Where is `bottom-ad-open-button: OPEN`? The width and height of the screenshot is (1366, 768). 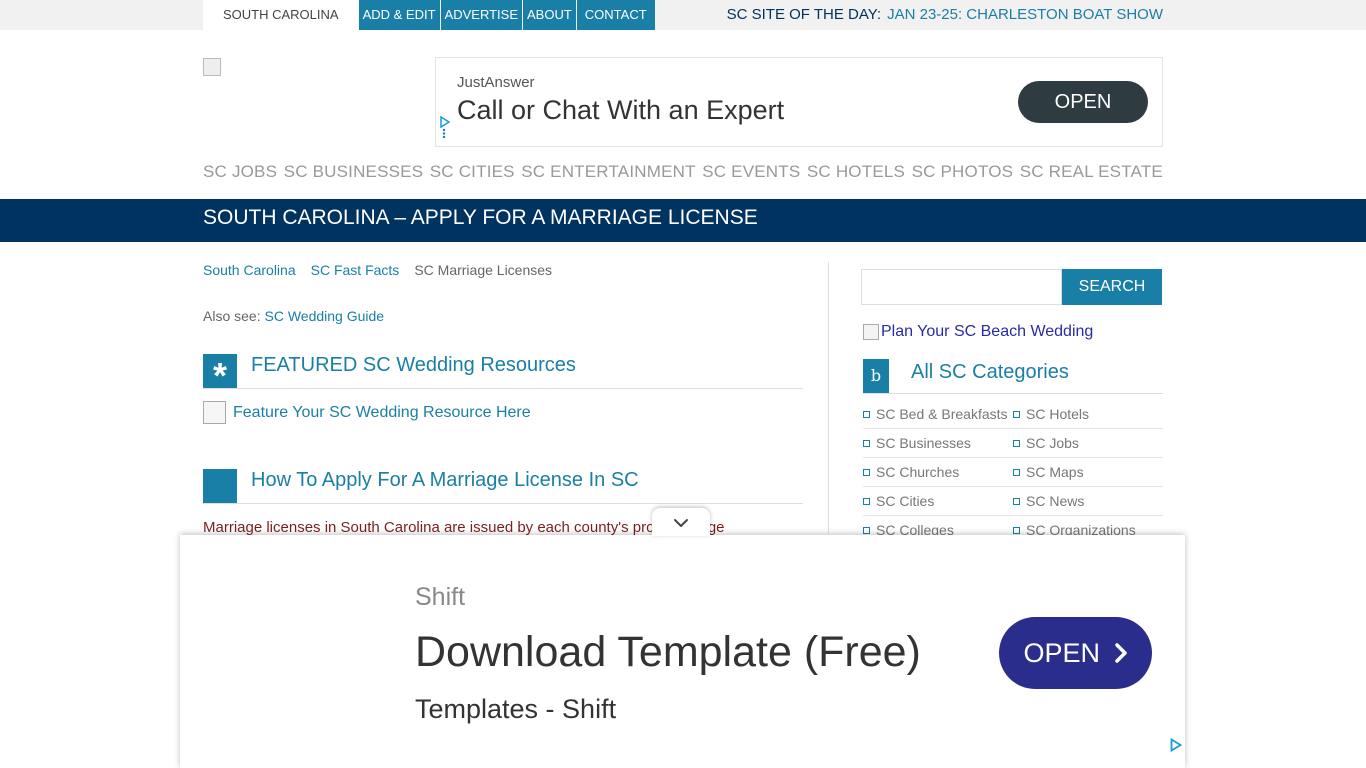 bottom-ad-open-button: OPEN is located at coordinates (1075, 653).